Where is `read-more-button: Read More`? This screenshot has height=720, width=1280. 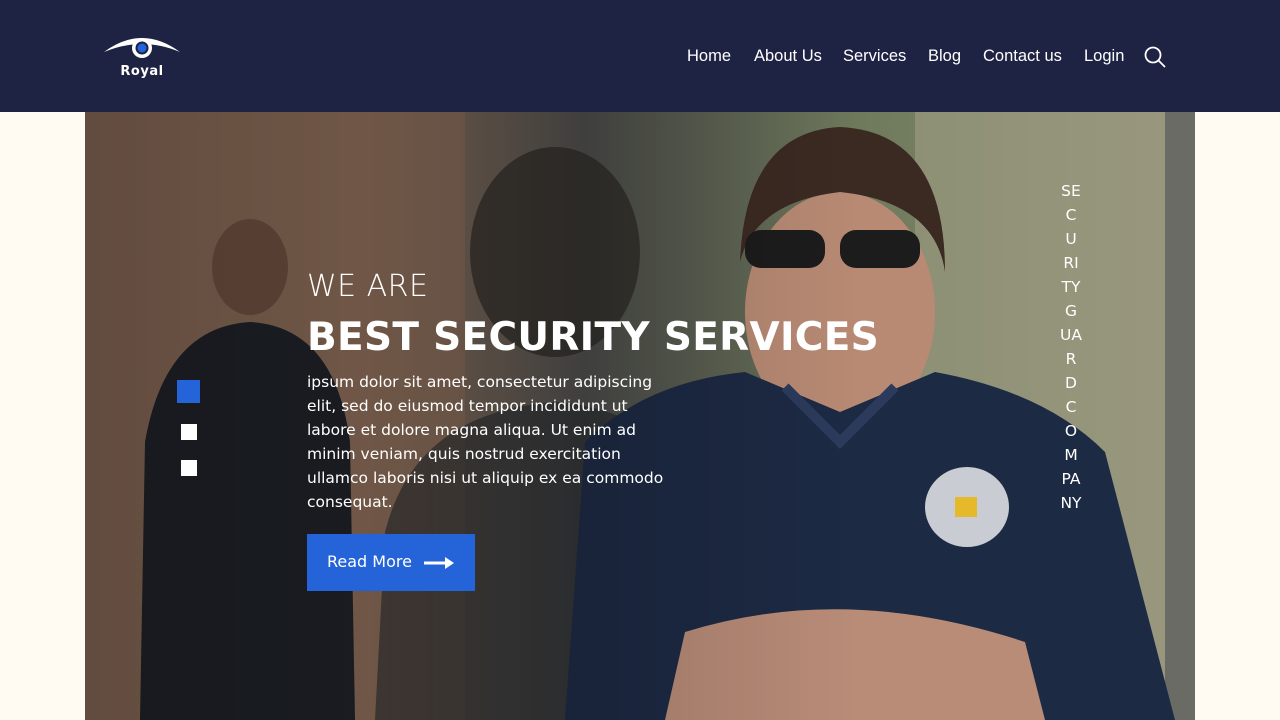
read-more-button: Read More is located at coordinates (391, 562).